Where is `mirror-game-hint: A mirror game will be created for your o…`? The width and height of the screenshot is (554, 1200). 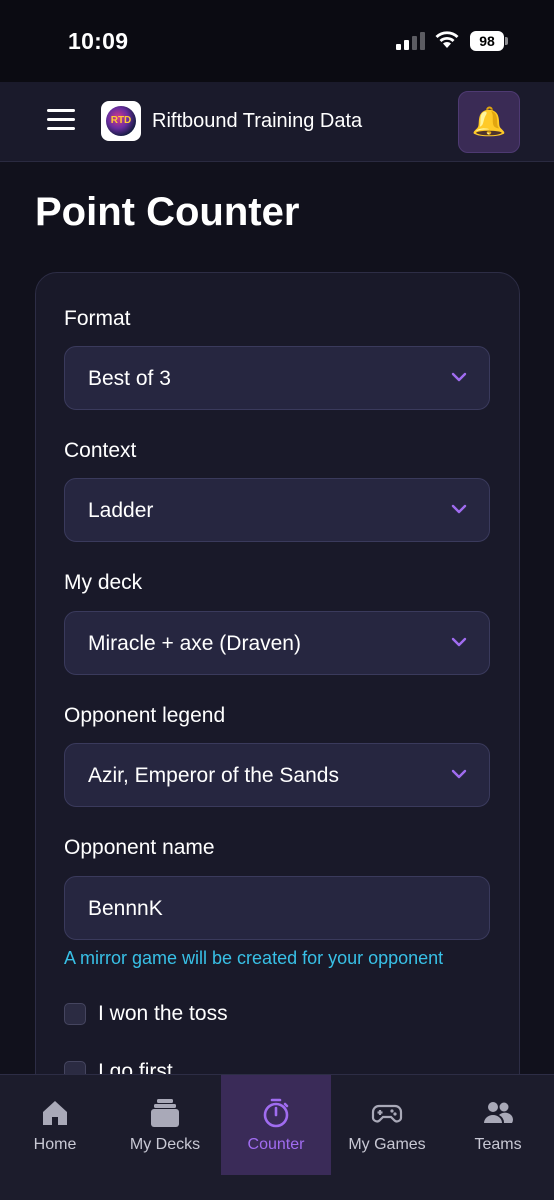 mirror-game-hint: A mirror game will be created for your o… is located at coordinates (254, 958).